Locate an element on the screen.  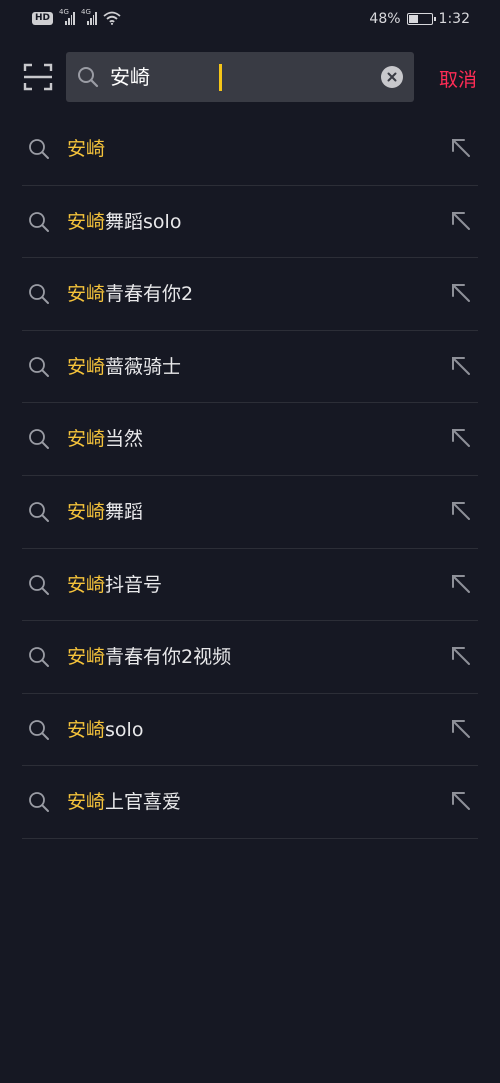
status-bar: HD 4G 4G 48% 1:32 is located at coordinates (250, 20).